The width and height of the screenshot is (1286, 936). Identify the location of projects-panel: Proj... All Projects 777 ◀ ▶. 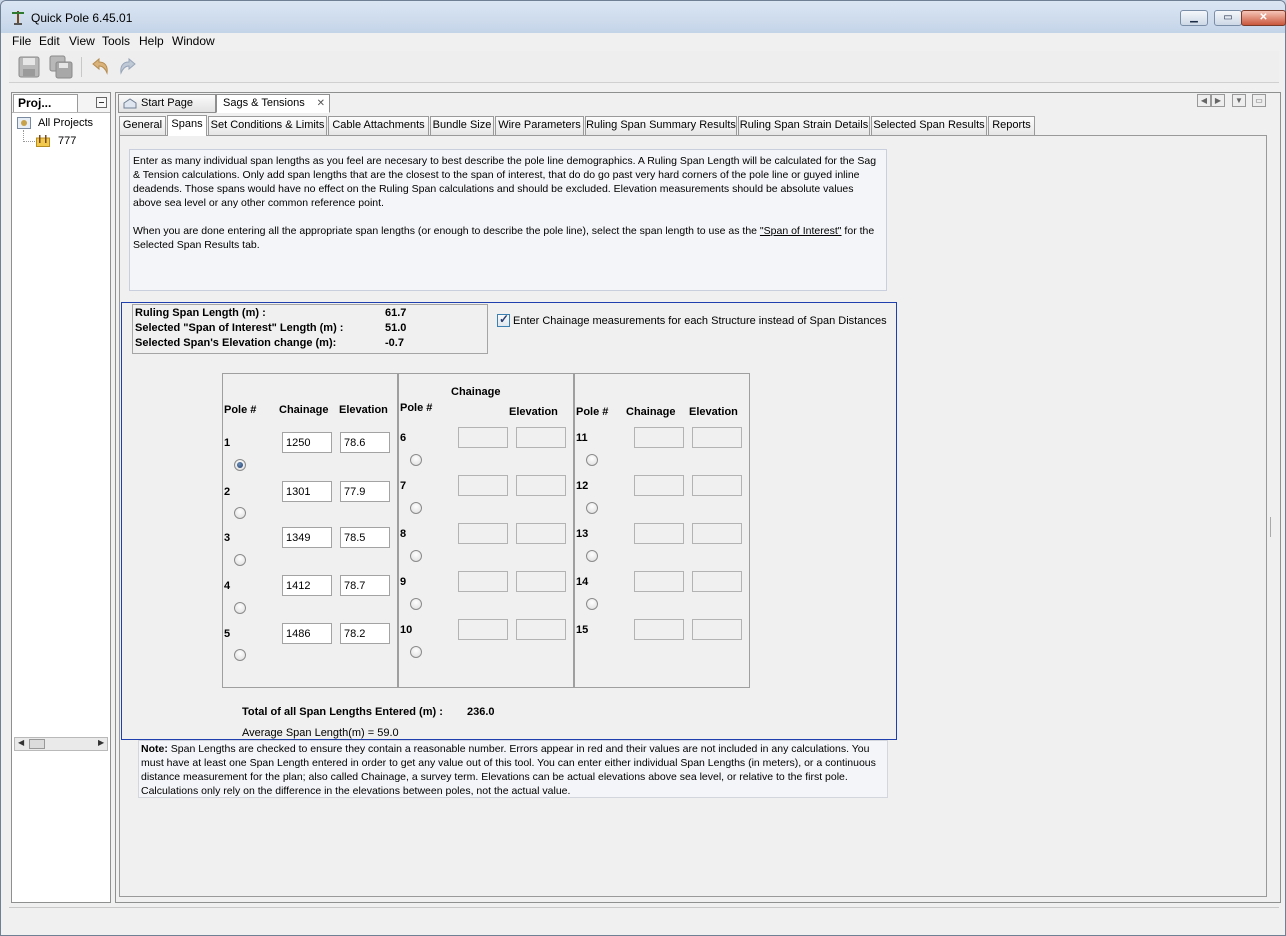
(61, 497).